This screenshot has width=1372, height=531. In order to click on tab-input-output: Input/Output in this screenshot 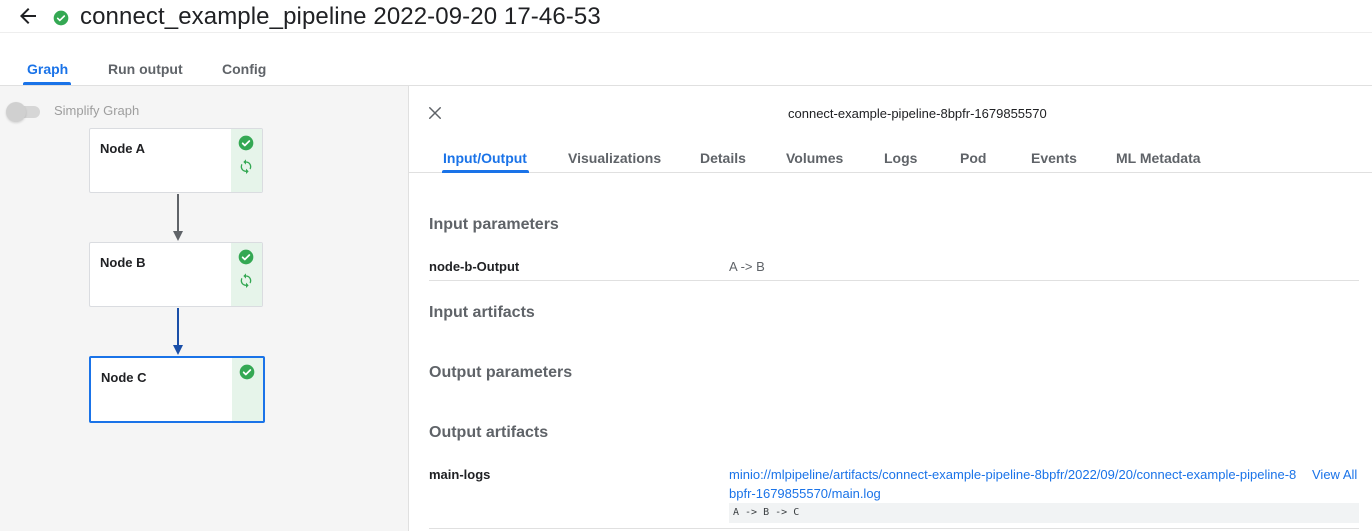, I will do `click(485, 158)`.